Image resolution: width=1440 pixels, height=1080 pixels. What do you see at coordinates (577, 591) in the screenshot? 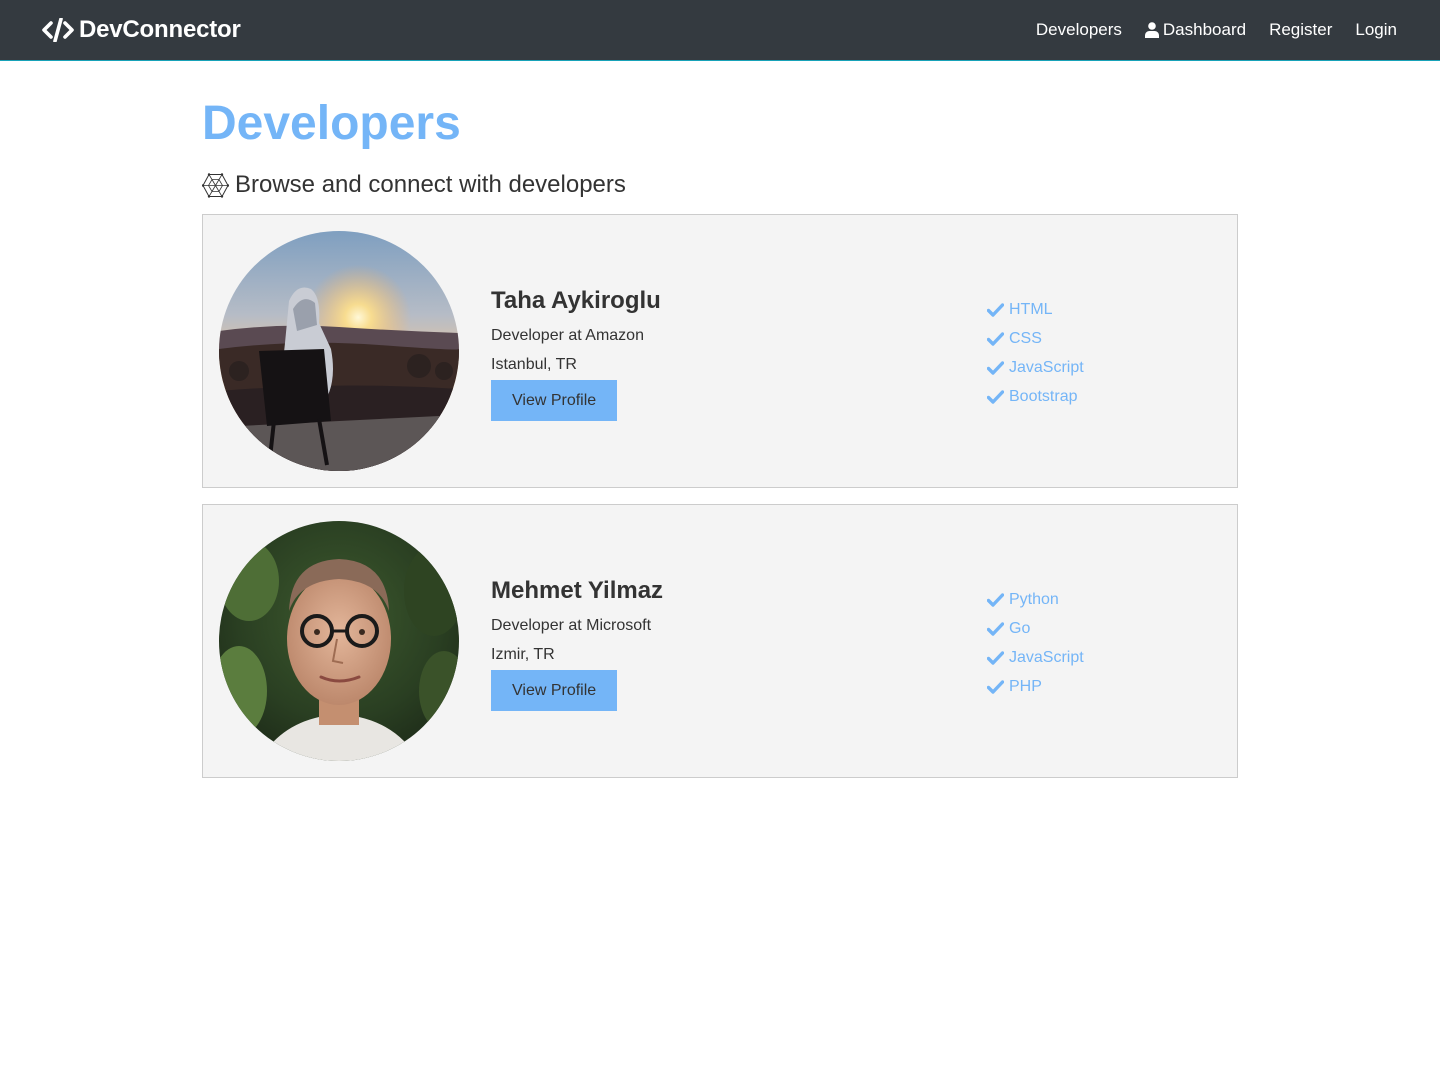
I see `profile-name: Mehmet Yilmaz` at bounding box center [577, 591].